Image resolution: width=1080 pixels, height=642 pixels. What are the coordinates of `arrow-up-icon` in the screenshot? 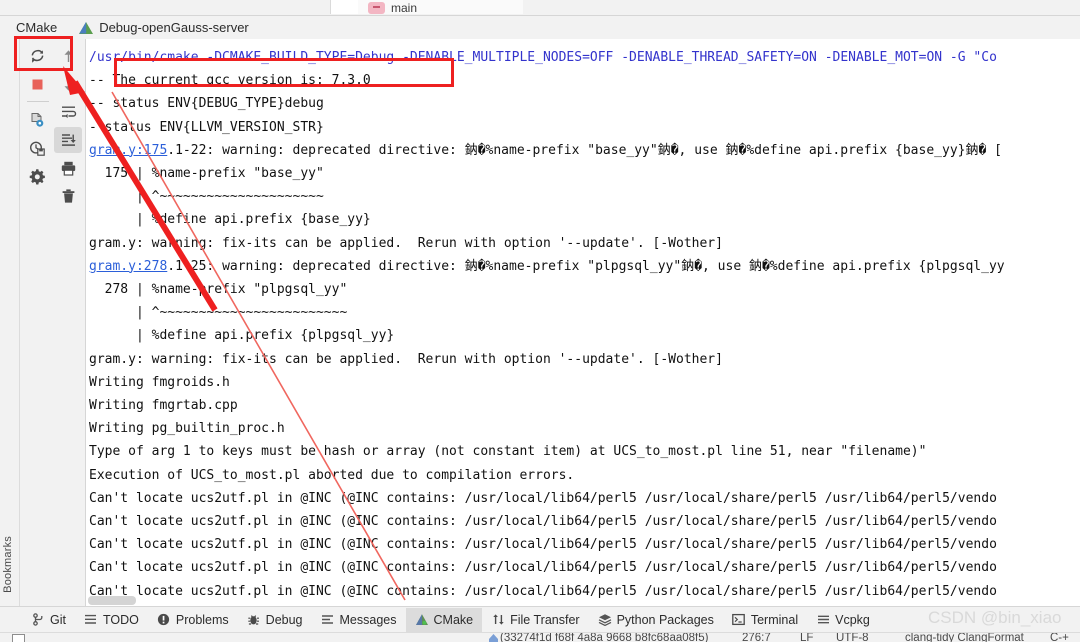 It's located at (68, 55).